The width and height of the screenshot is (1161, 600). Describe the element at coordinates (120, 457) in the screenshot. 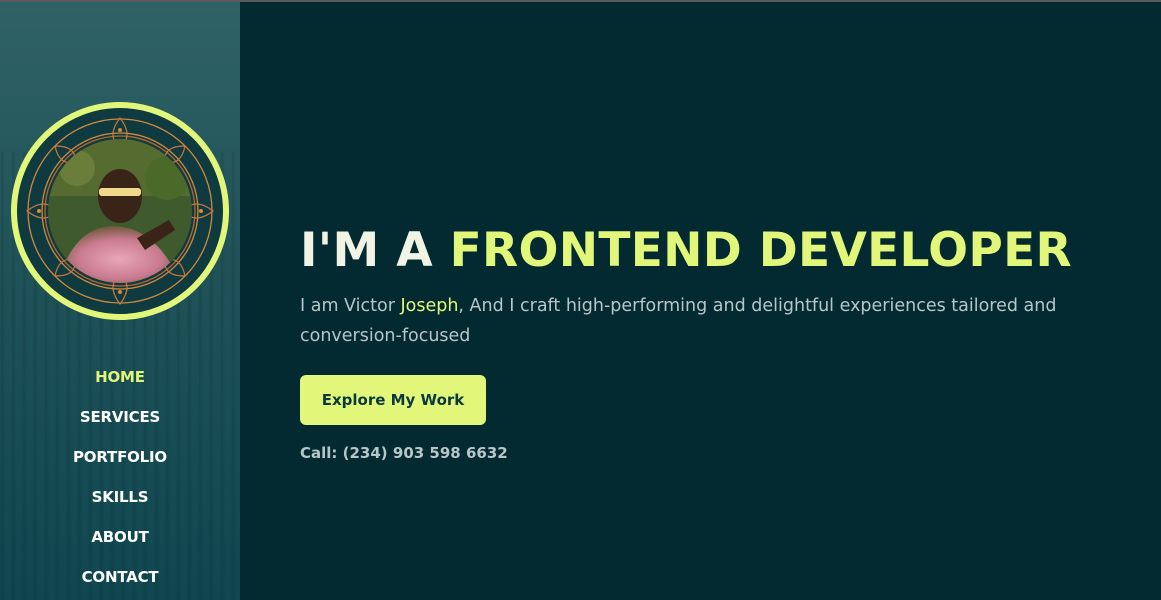

I see `nav-item-portfolio: PORTFOLIO` at that location.